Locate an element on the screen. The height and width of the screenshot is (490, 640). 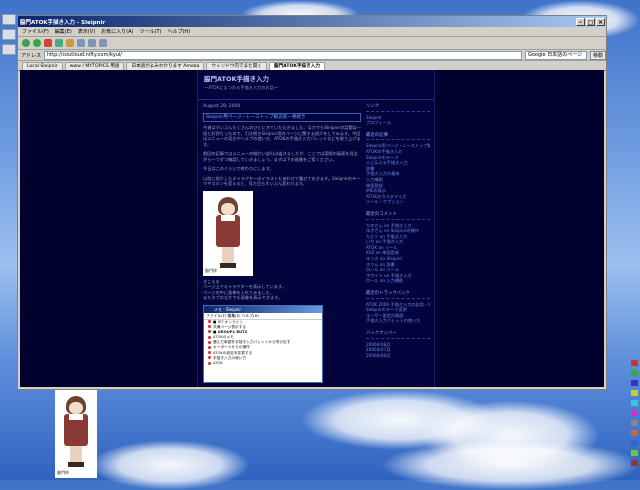
screenshot-title: メモ - Sleipnir is located at coordinates (263, 309).